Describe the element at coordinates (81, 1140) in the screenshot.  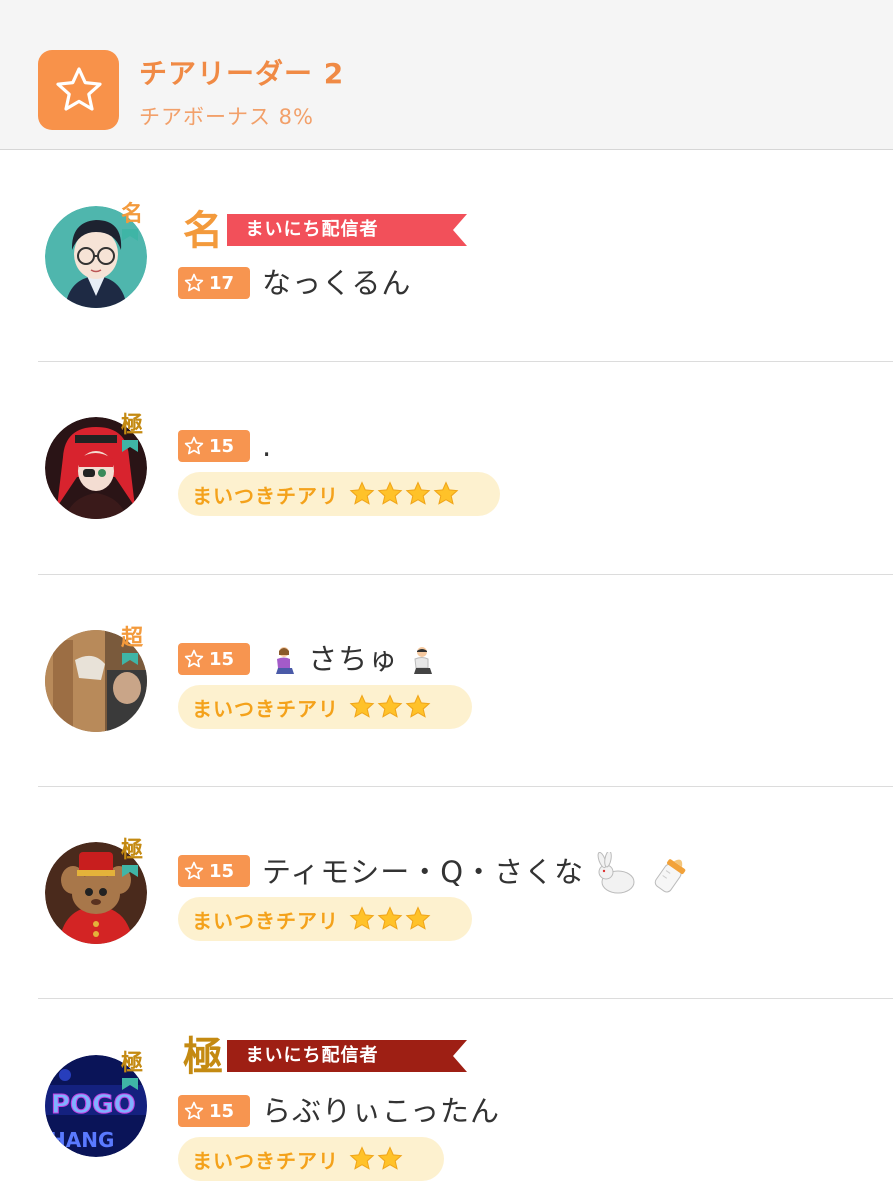
I see `svg-text: HANG` at that location.